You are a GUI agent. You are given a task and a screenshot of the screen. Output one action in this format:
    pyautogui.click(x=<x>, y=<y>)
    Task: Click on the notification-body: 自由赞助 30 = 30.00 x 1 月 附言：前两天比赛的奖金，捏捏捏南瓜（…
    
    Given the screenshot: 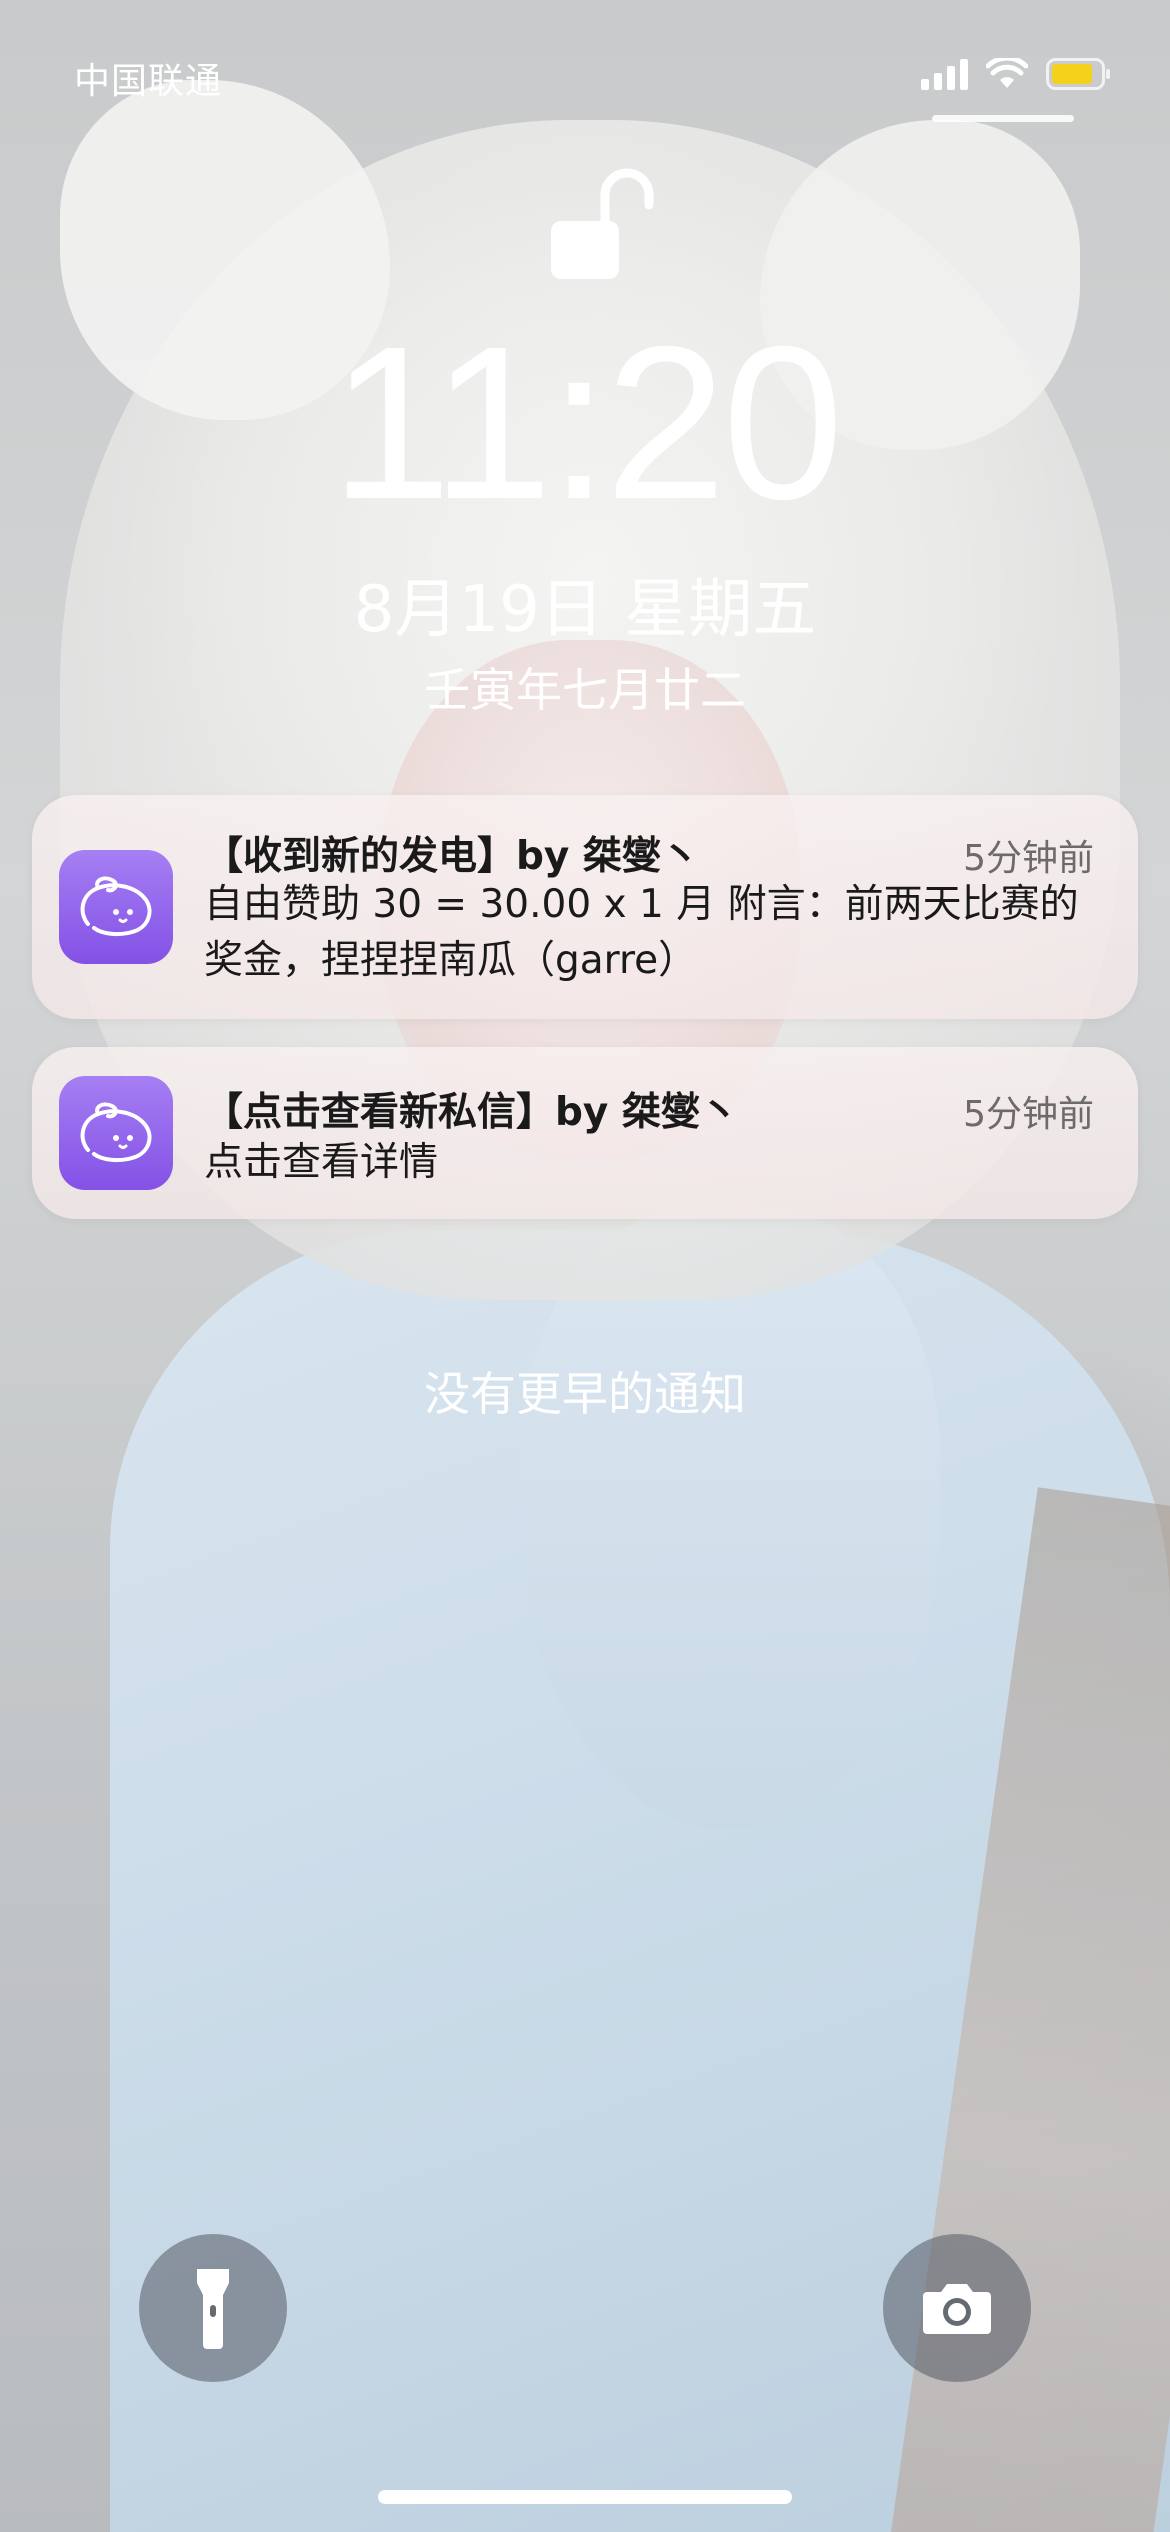 What is the action you would take?
    pyautogui.click(x=641, y=932)
    